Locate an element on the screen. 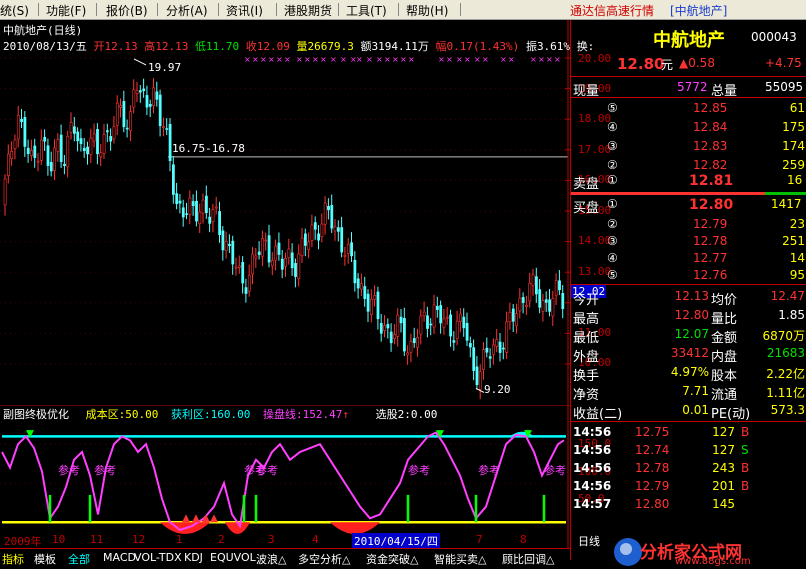 The width and height of the screenshot is (806, 569). tab-long-short: 多空分析△ is located at coordinates (324, 559).